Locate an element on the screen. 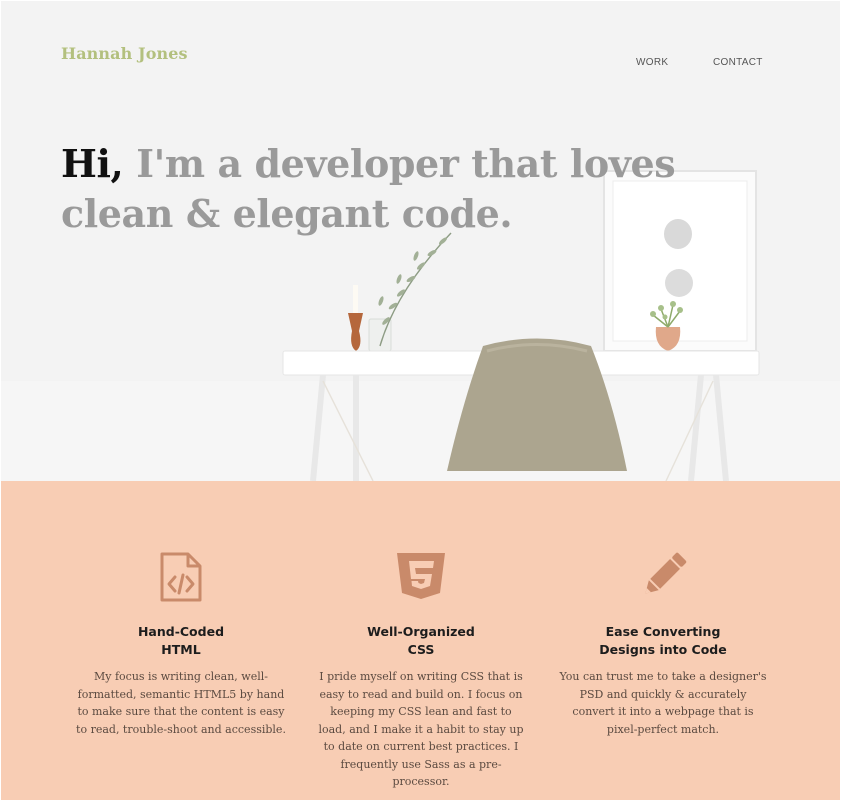  pencil-icon is located at coordinates (663, 577).